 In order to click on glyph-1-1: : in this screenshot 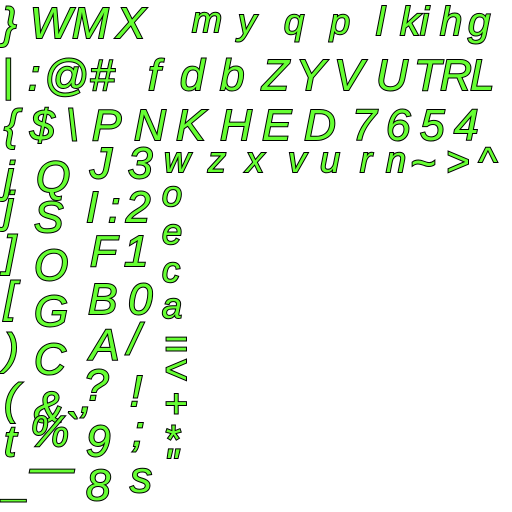, I will do `click(34, 75)`.